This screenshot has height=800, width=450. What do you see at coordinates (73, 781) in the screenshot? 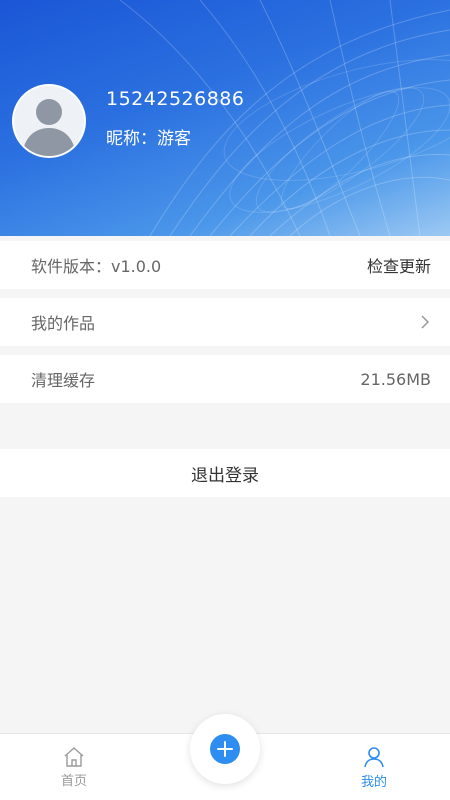
I see `nav-home-label: 首页` at bounding box center [73, 781].